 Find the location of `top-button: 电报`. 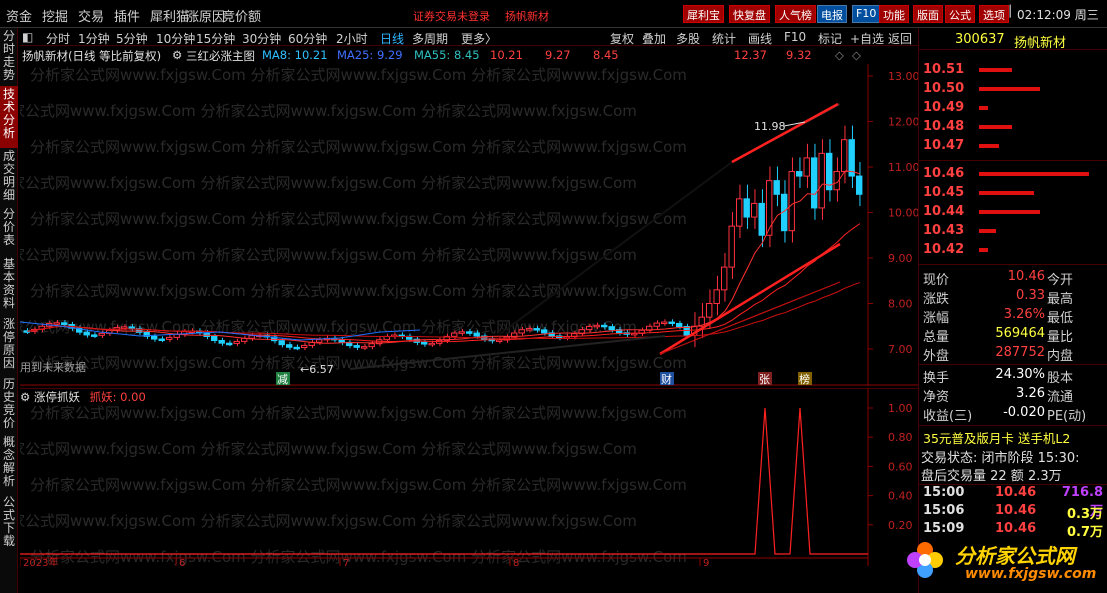

top-button: 电报 is located at coordinates (832, 14).